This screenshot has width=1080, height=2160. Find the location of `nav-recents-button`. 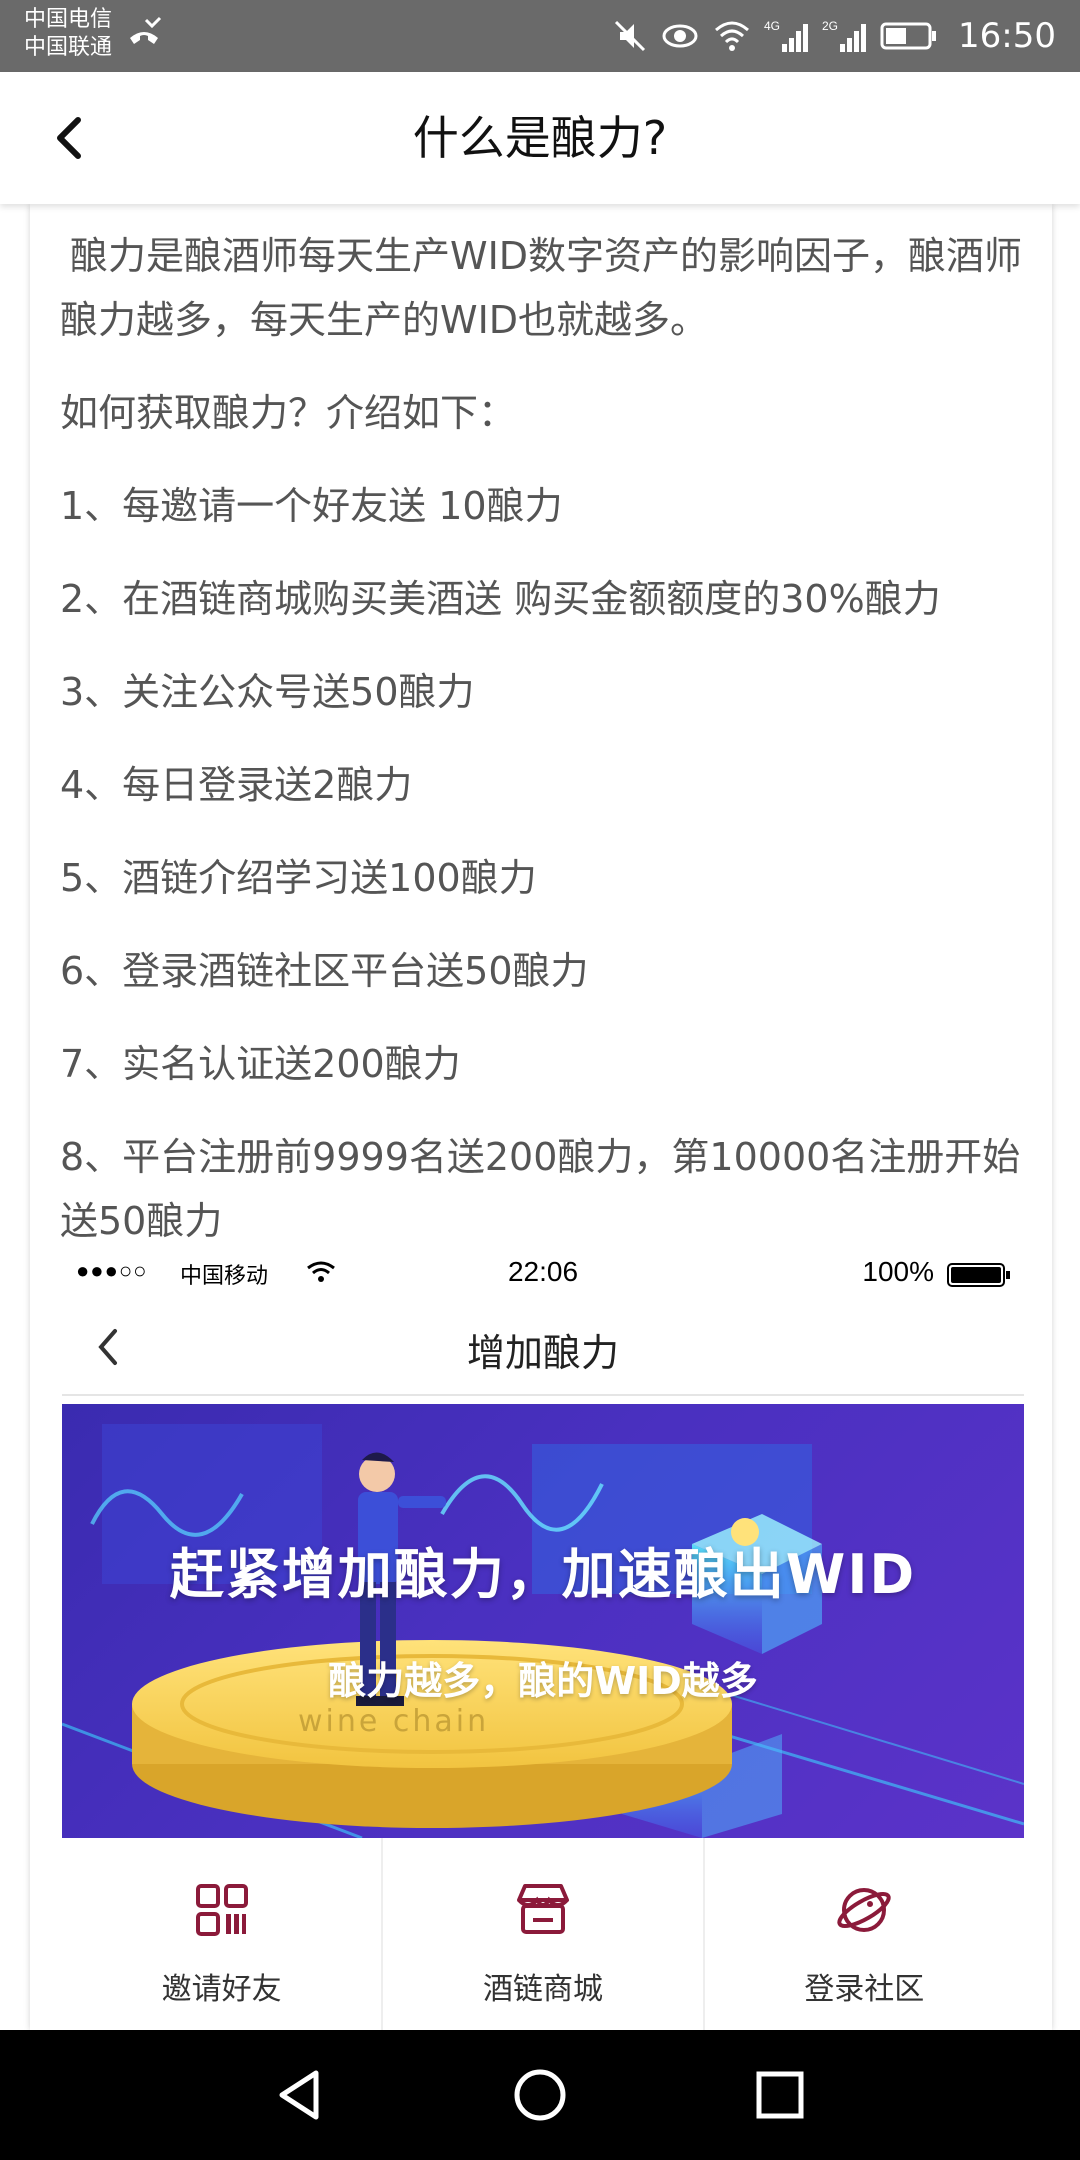

nav-recents-button is located at coordinates (780, 2095).